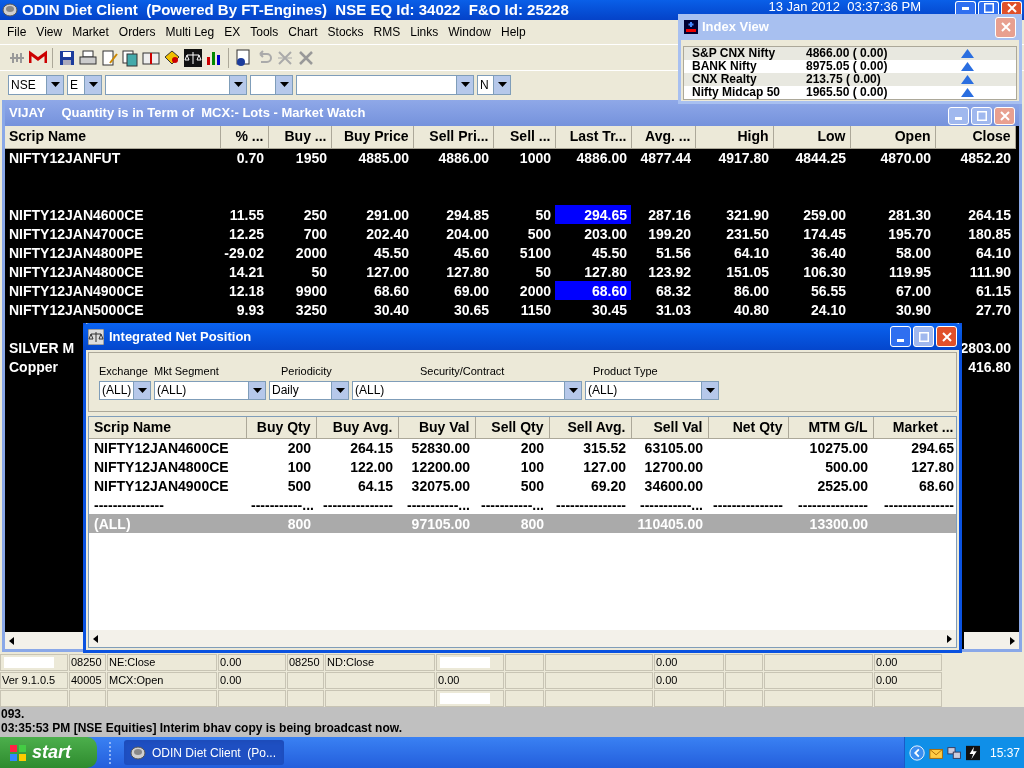  What do you see at coordinates (33, 366) in the screenshot?
I see `table-cell: Copper` at bounding box center [33, 366].